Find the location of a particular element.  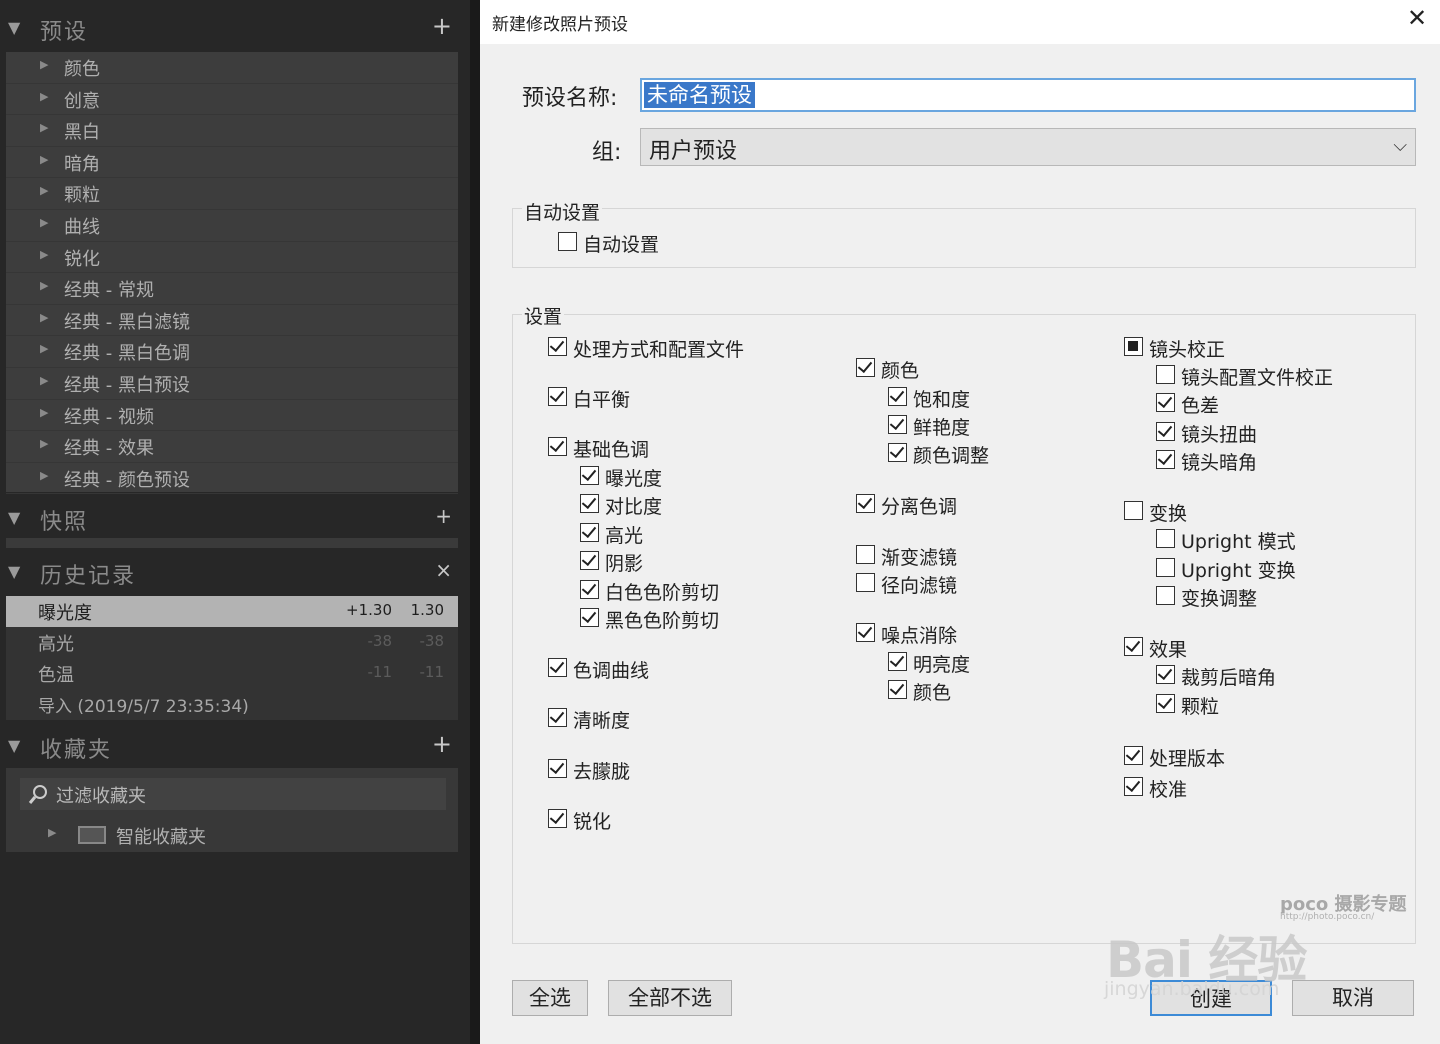

smart-collections-item: ▶ 智能收藏夹 is located at coordinates (232, 835).